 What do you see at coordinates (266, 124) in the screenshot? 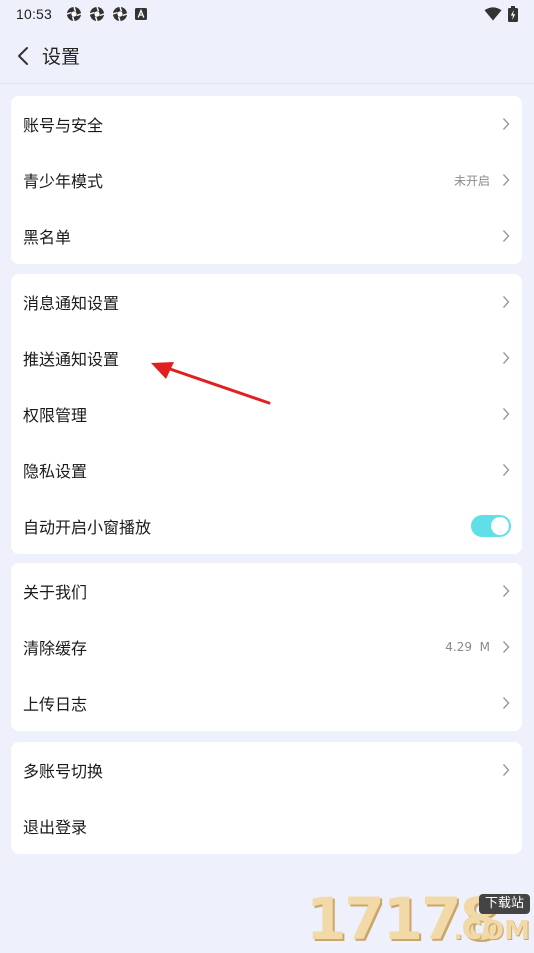
I see `settings-item-account-security: 账号与安全` at bounding box center [266, 124].